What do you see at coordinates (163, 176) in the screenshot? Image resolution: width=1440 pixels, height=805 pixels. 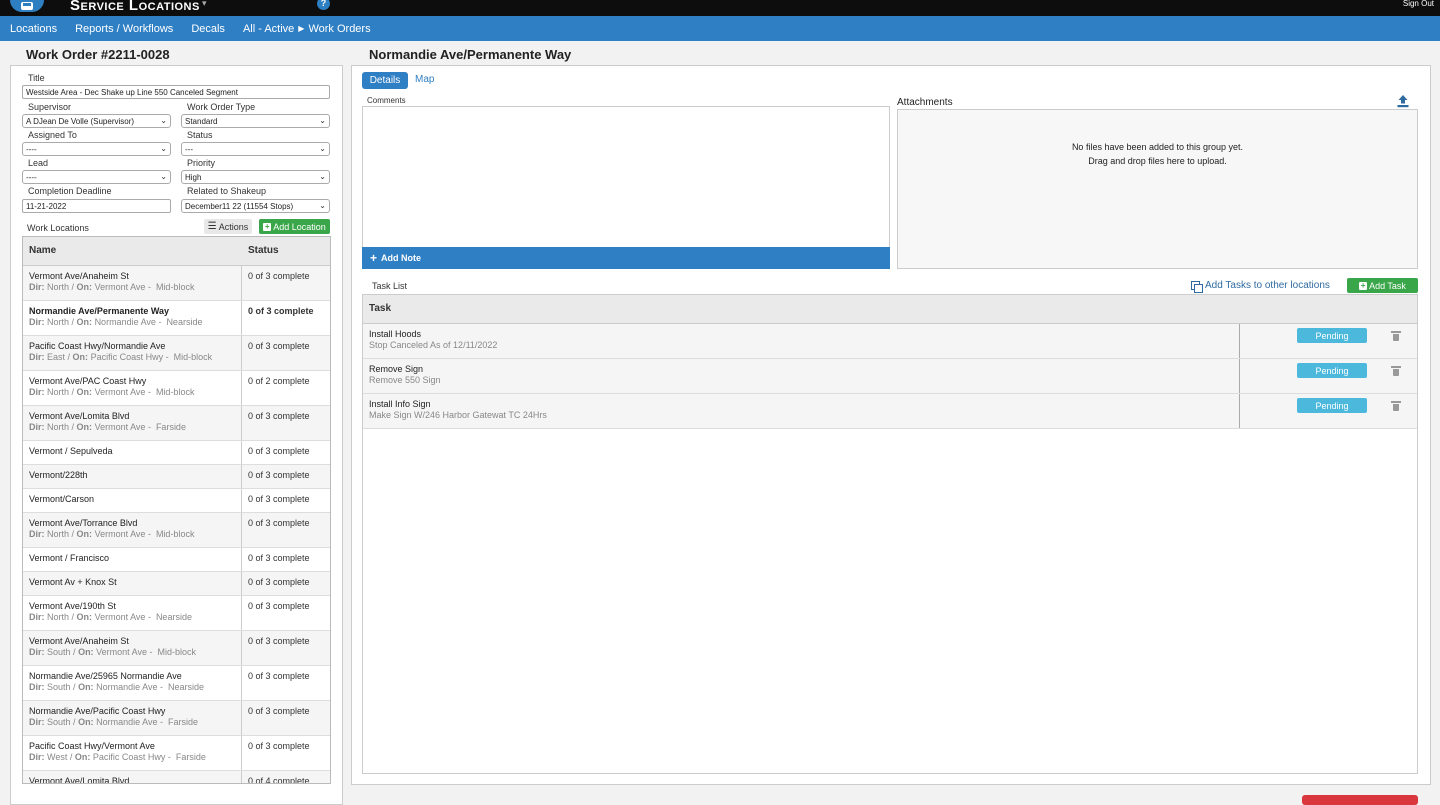 I see `chevron-down-icon: ⌄` at bounding box center [163, 176].